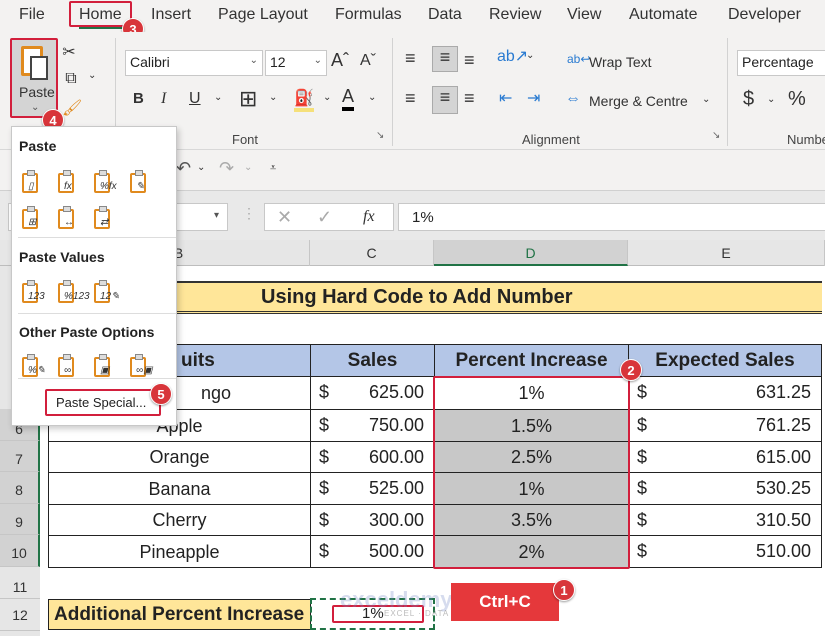 This screenshot has width=825, height=636. I want to click on paste-option-transpose-icon: ⇄, so click(104, 218).